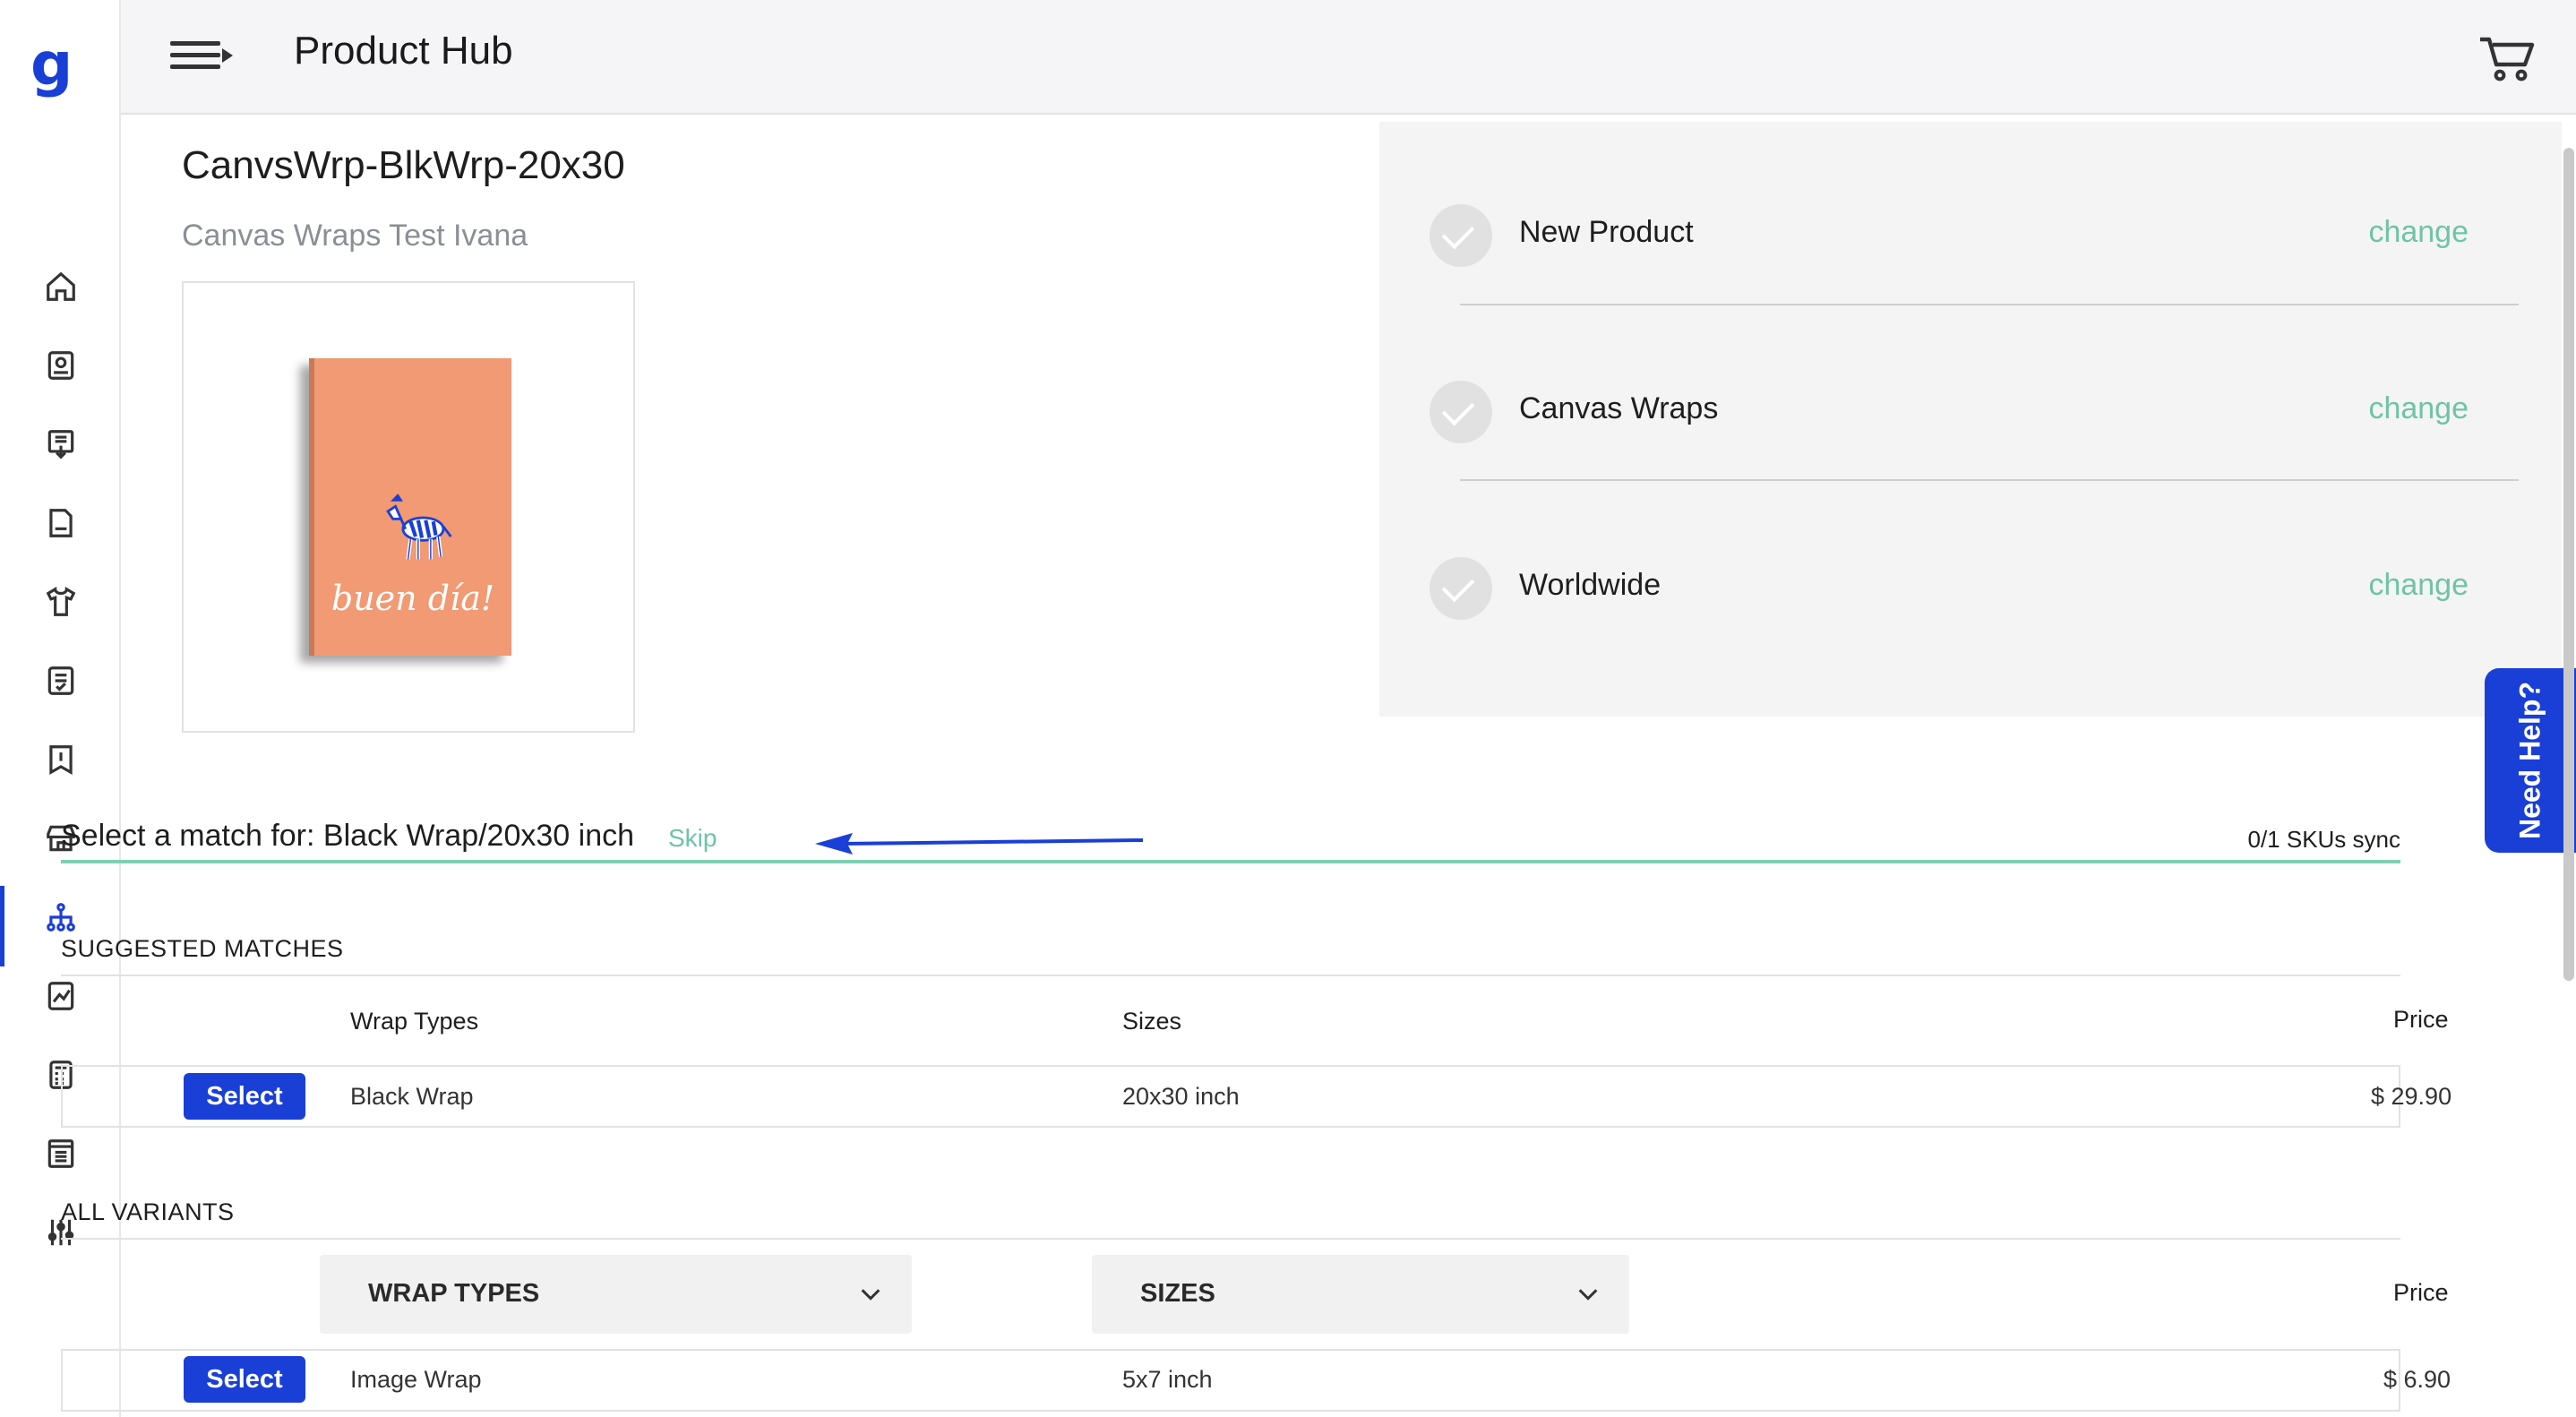  Describe the element at coordinates (1167, 1379) in the screenshot. I see `cell-size: 5x7 inch` at that location.